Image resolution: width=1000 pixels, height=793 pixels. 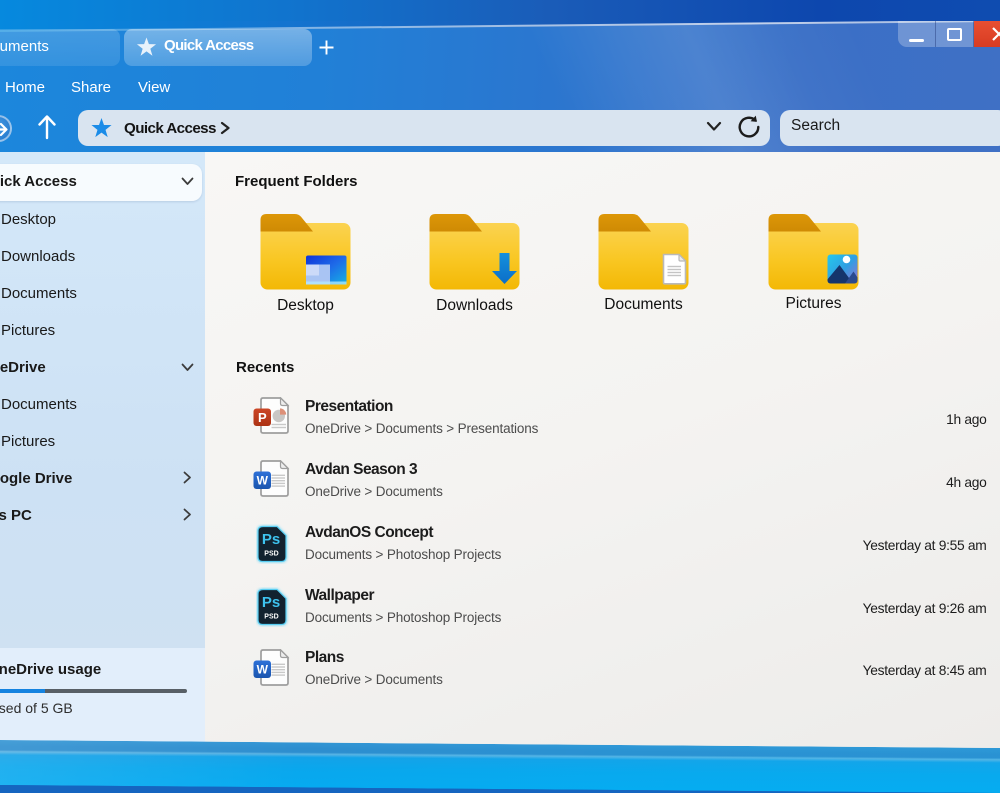 What do you see at coordinates (262, 417) in the screenshot?
I see `svg-text: P` at bounding box center [262, 417].